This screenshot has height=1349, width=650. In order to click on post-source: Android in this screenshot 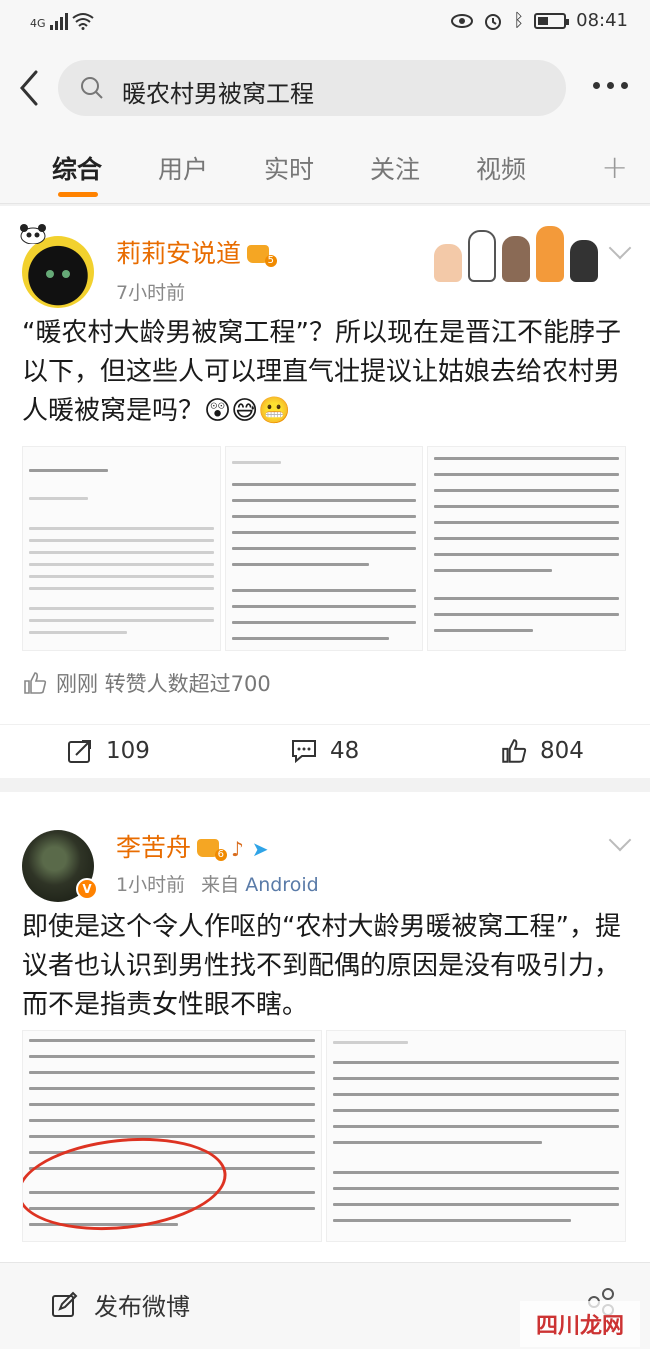, I will do `click(281, 885)`.